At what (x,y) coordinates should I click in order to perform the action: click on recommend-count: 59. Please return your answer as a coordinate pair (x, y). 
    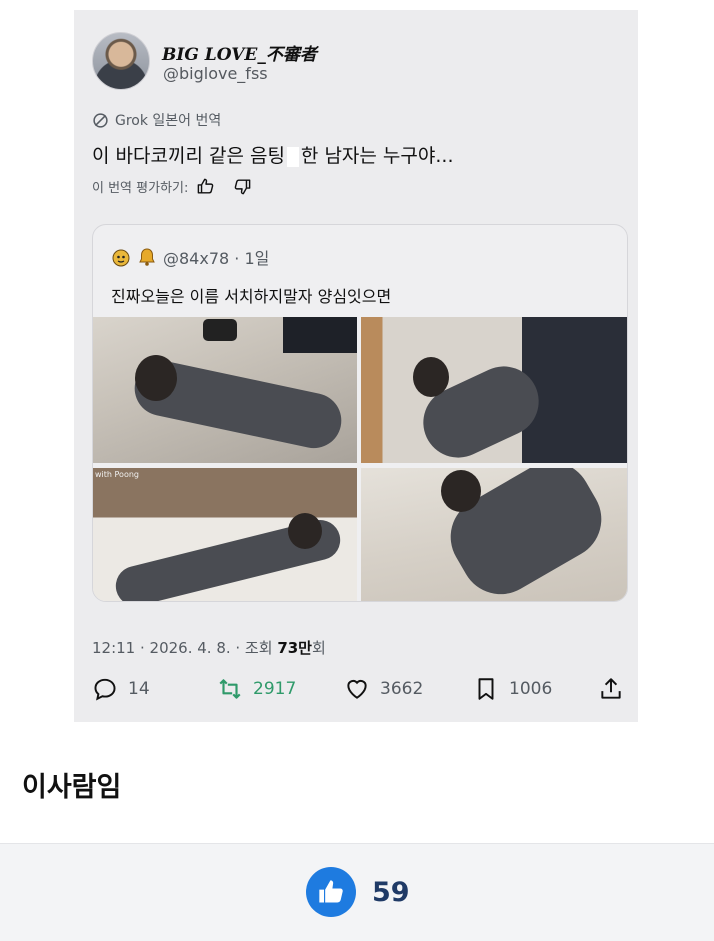
    Looking at the image, I should click on (391, 892).